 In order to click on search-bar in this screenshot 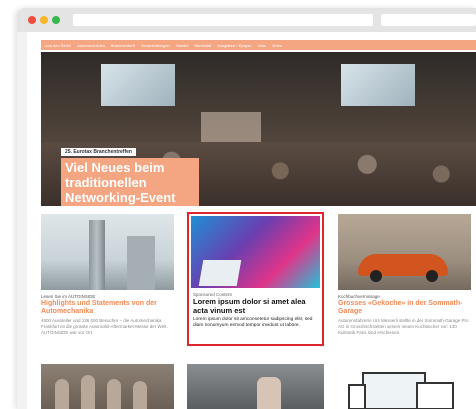, I will do `click(428, 20)`.